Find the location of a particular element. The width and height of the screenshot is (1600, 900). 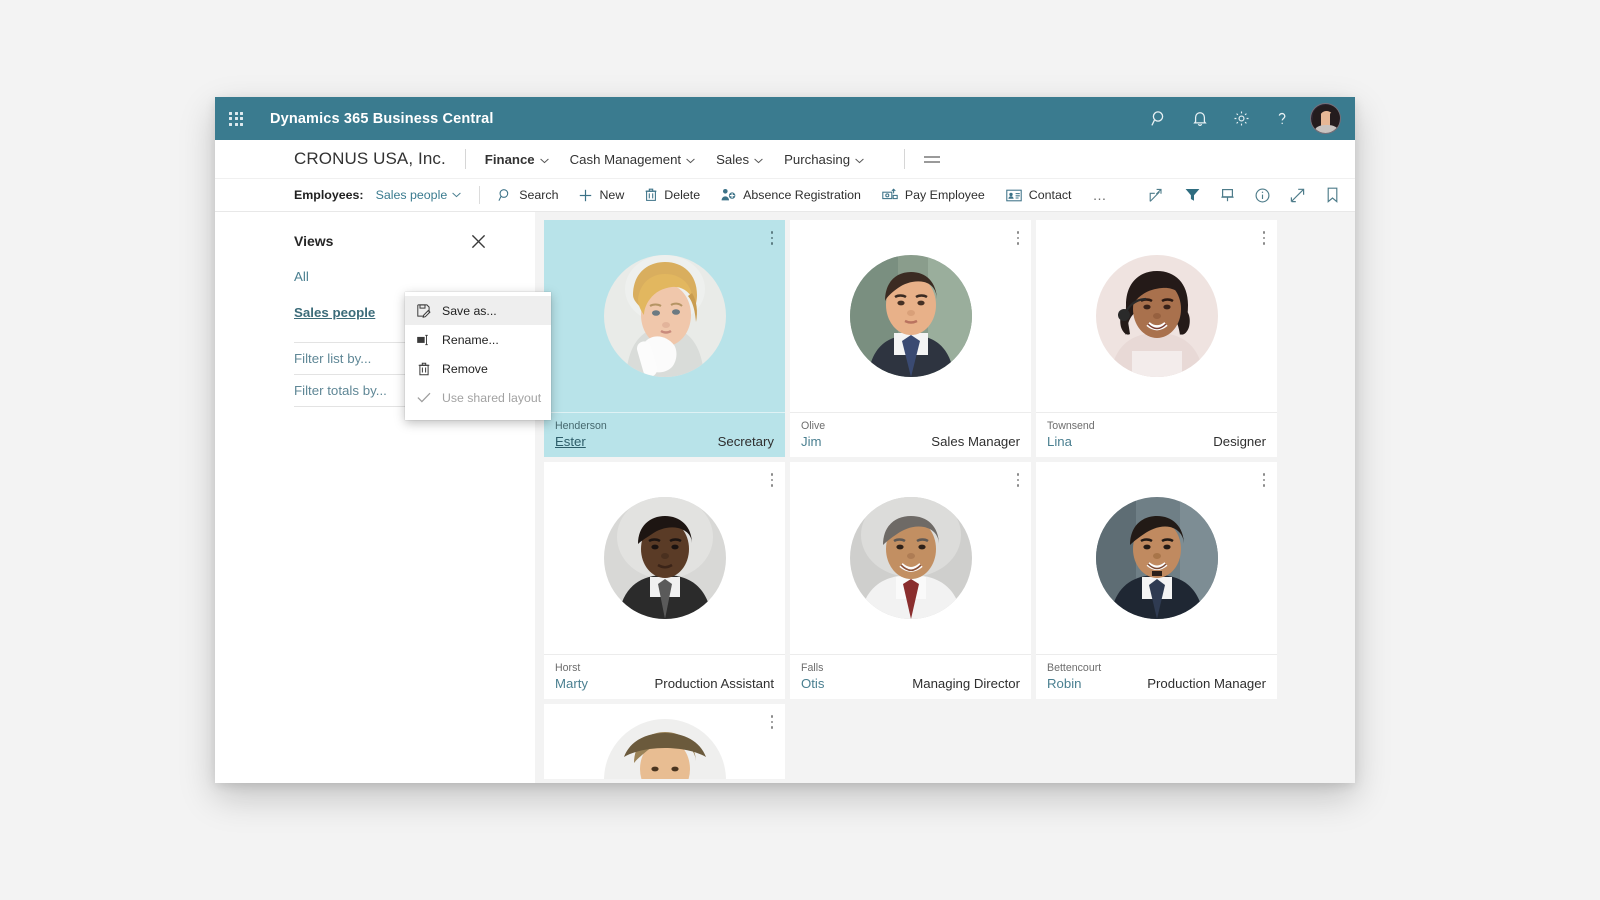

help-question-icon is located at coordinates (1282, 119).